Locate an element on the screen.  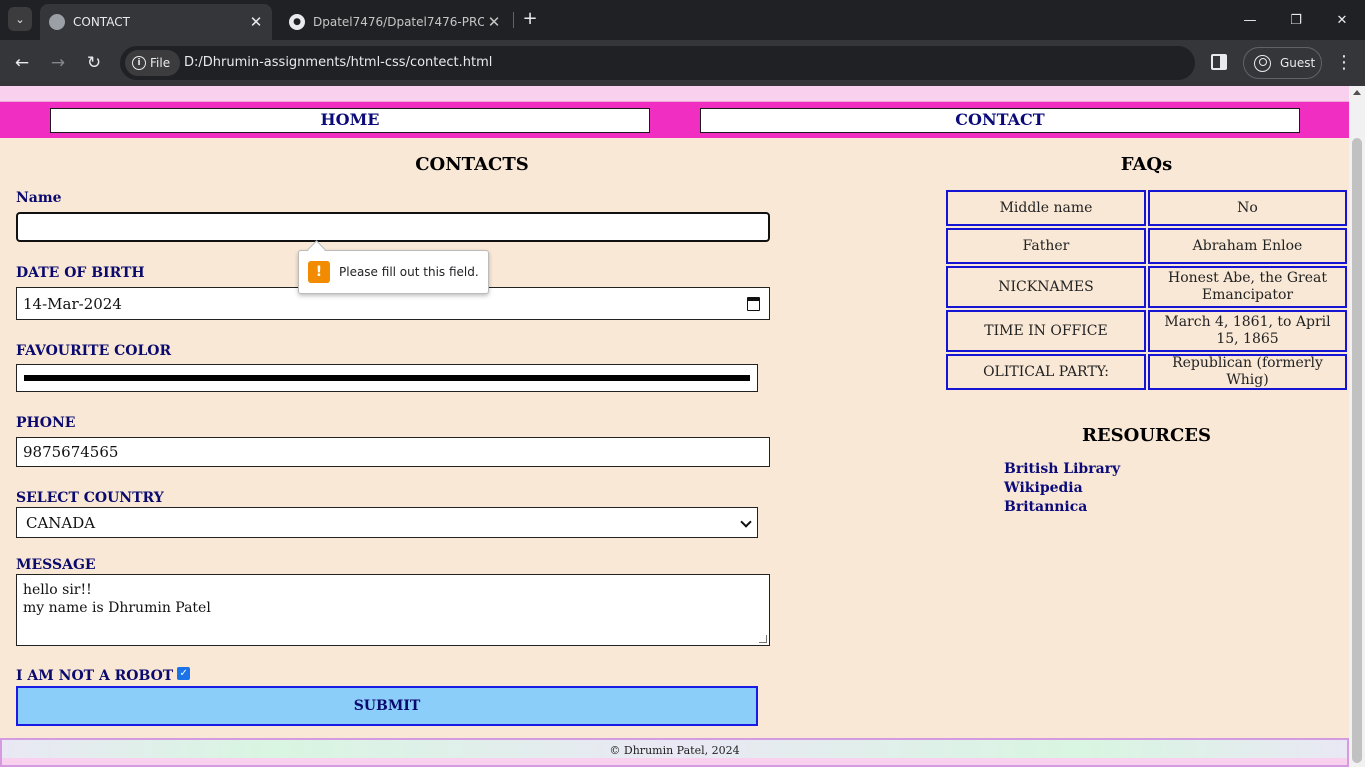
nav-home-link: HOME is located at coordinates (350, 120).